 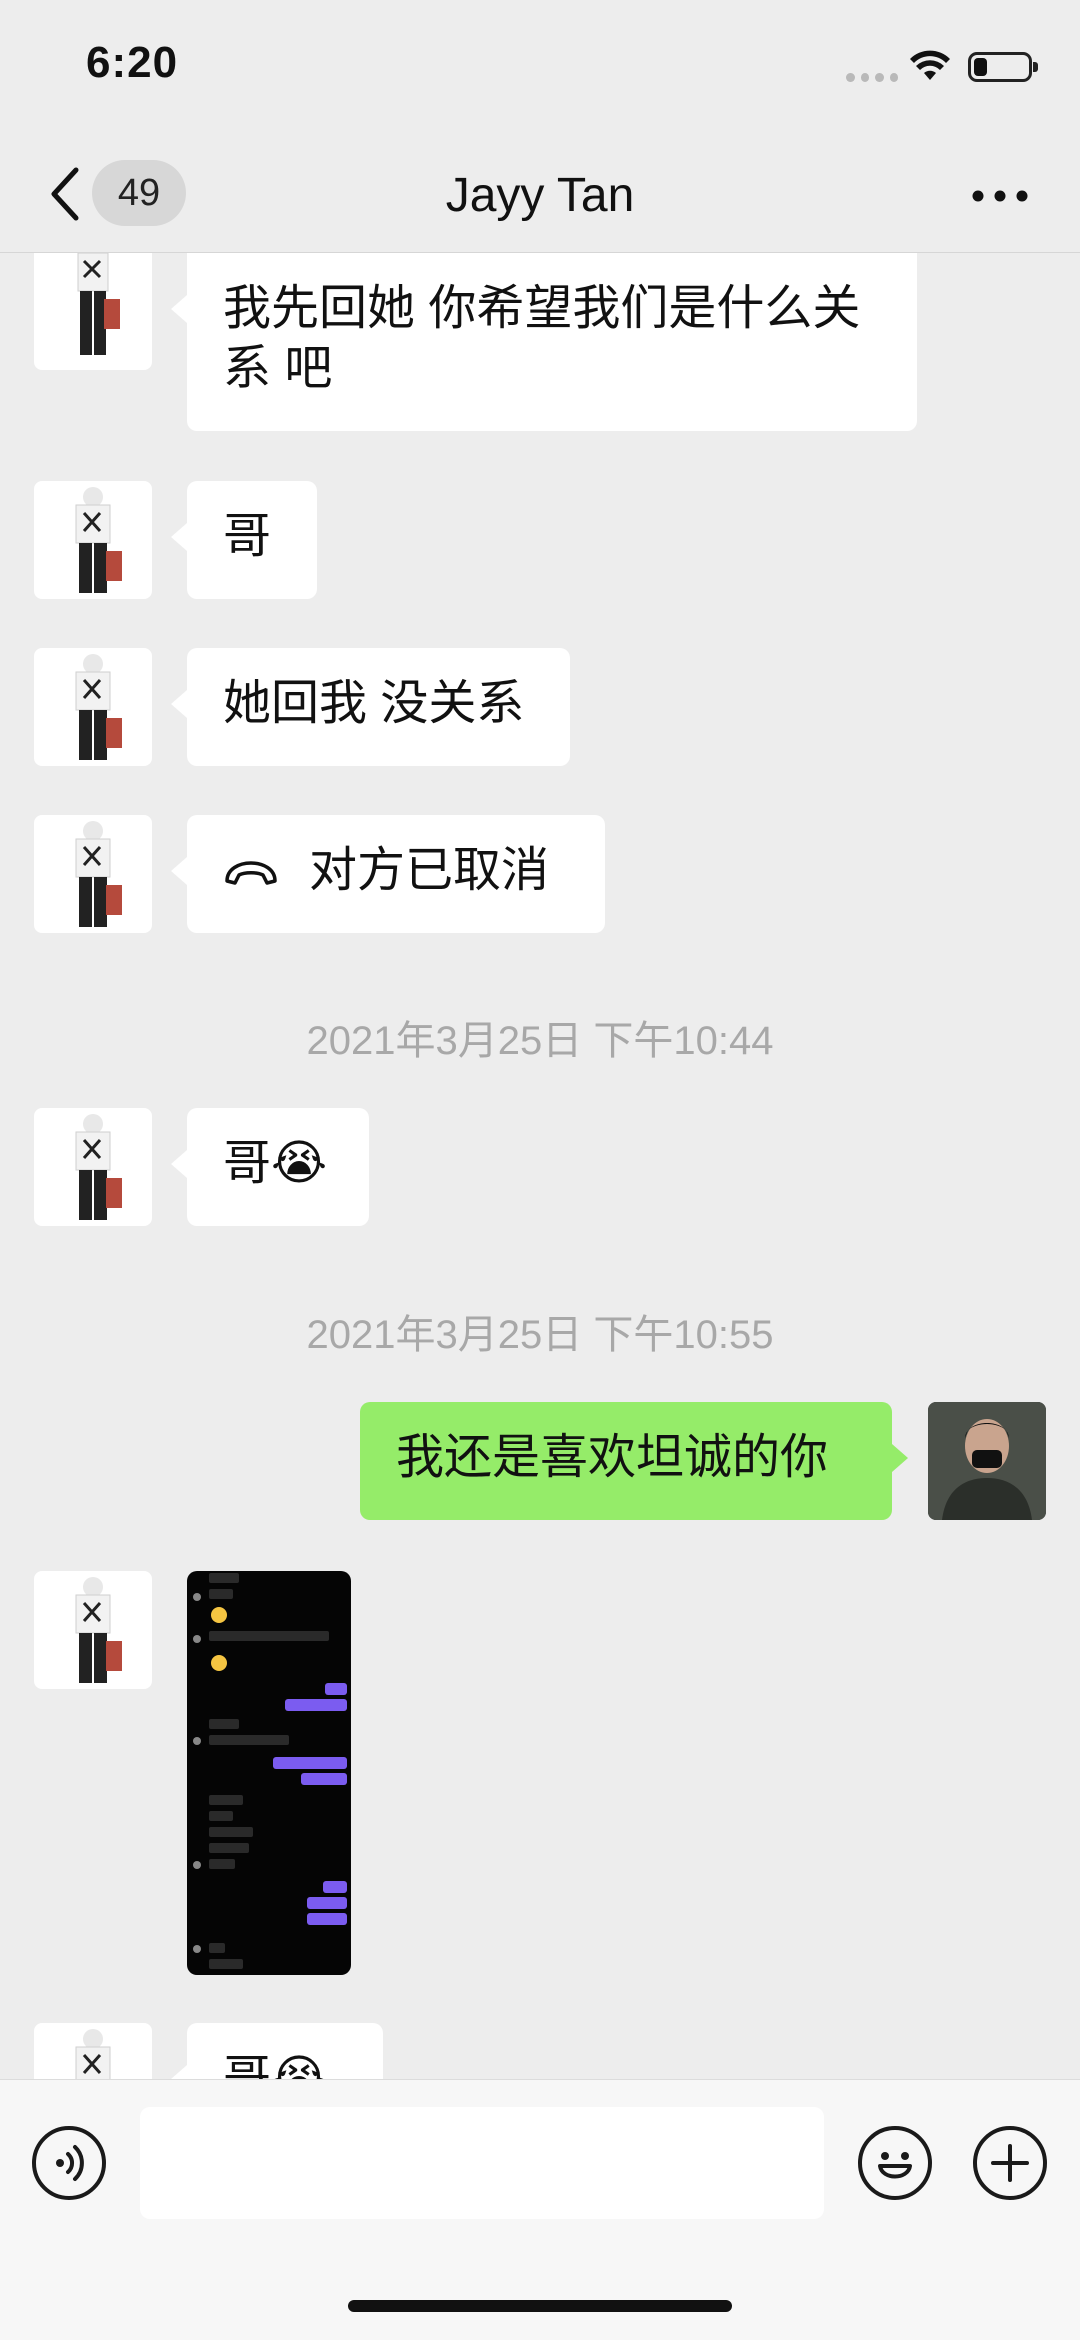 I want to click on status-bar: 6:20, so click(x=540, y=70).